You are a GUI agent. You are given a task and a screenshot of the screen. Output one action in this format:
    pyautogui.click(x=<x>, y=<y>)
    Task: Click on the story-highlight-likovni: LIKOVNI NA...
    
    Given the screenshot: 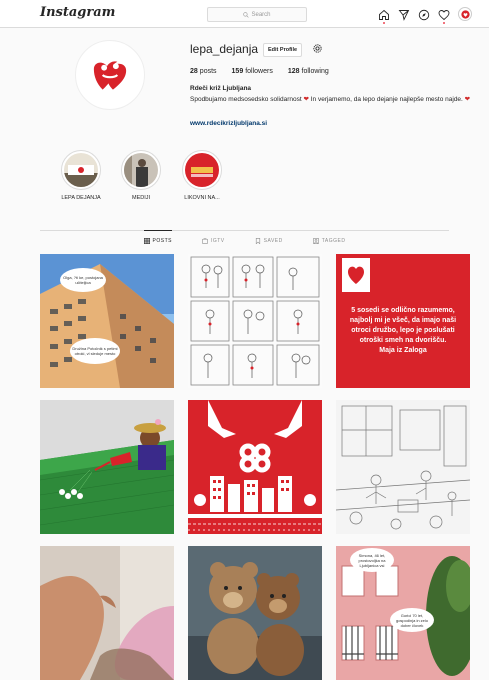 What is the action you would take?
    pyautogui.click(x=202, y=175)
    